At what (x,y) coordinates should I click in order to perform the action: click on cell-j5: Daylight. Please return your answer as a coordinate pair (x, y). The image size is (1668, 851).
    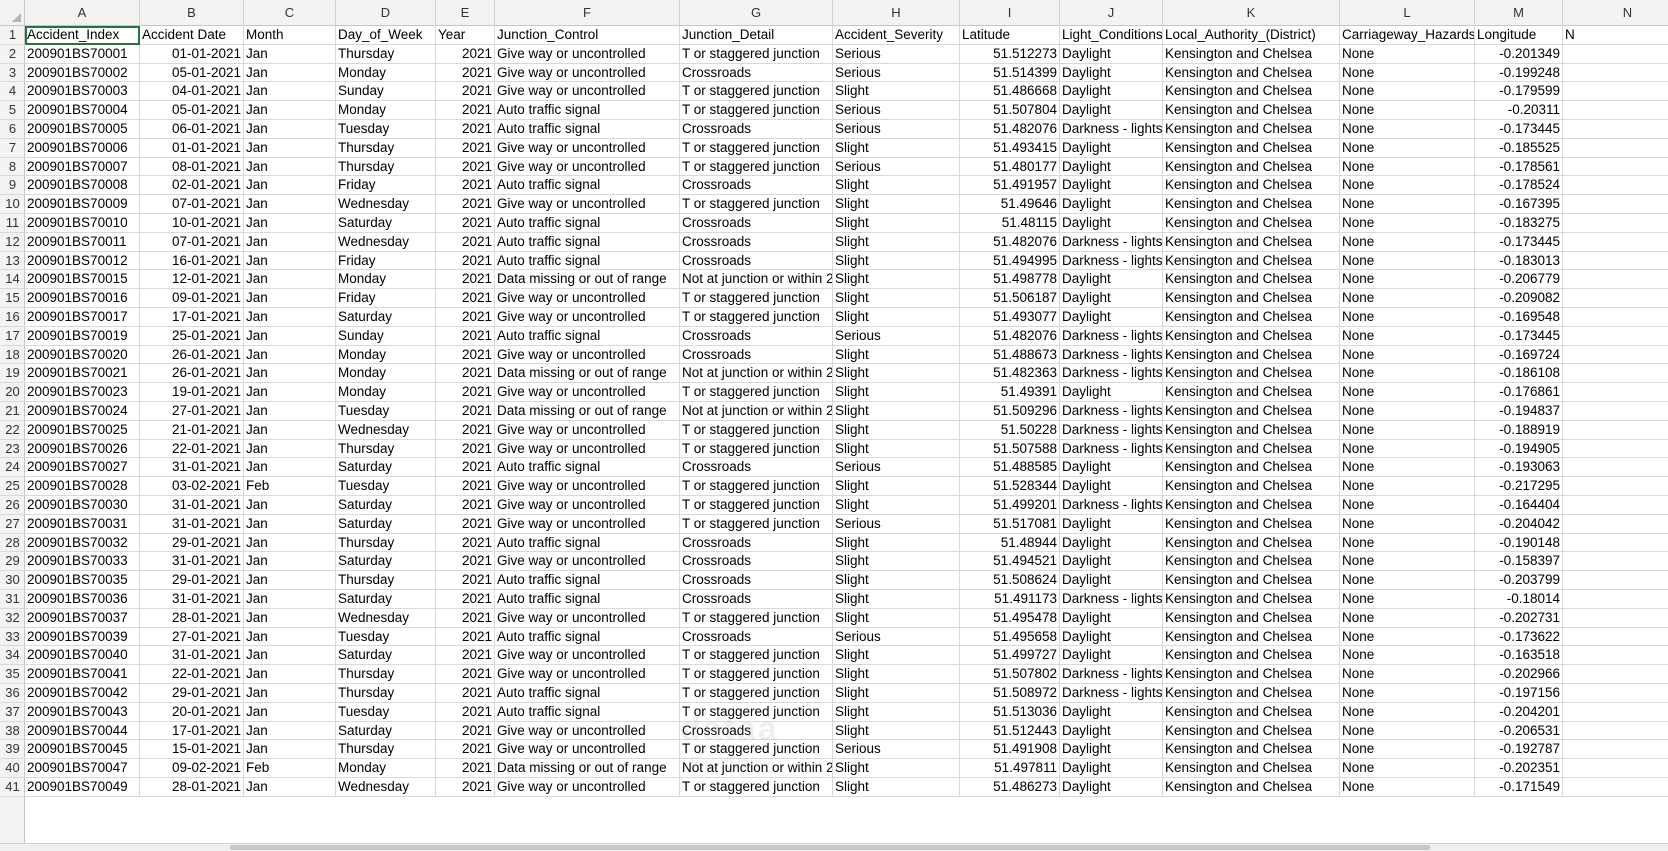
    Looking at the image, I should click on (1111, 110).